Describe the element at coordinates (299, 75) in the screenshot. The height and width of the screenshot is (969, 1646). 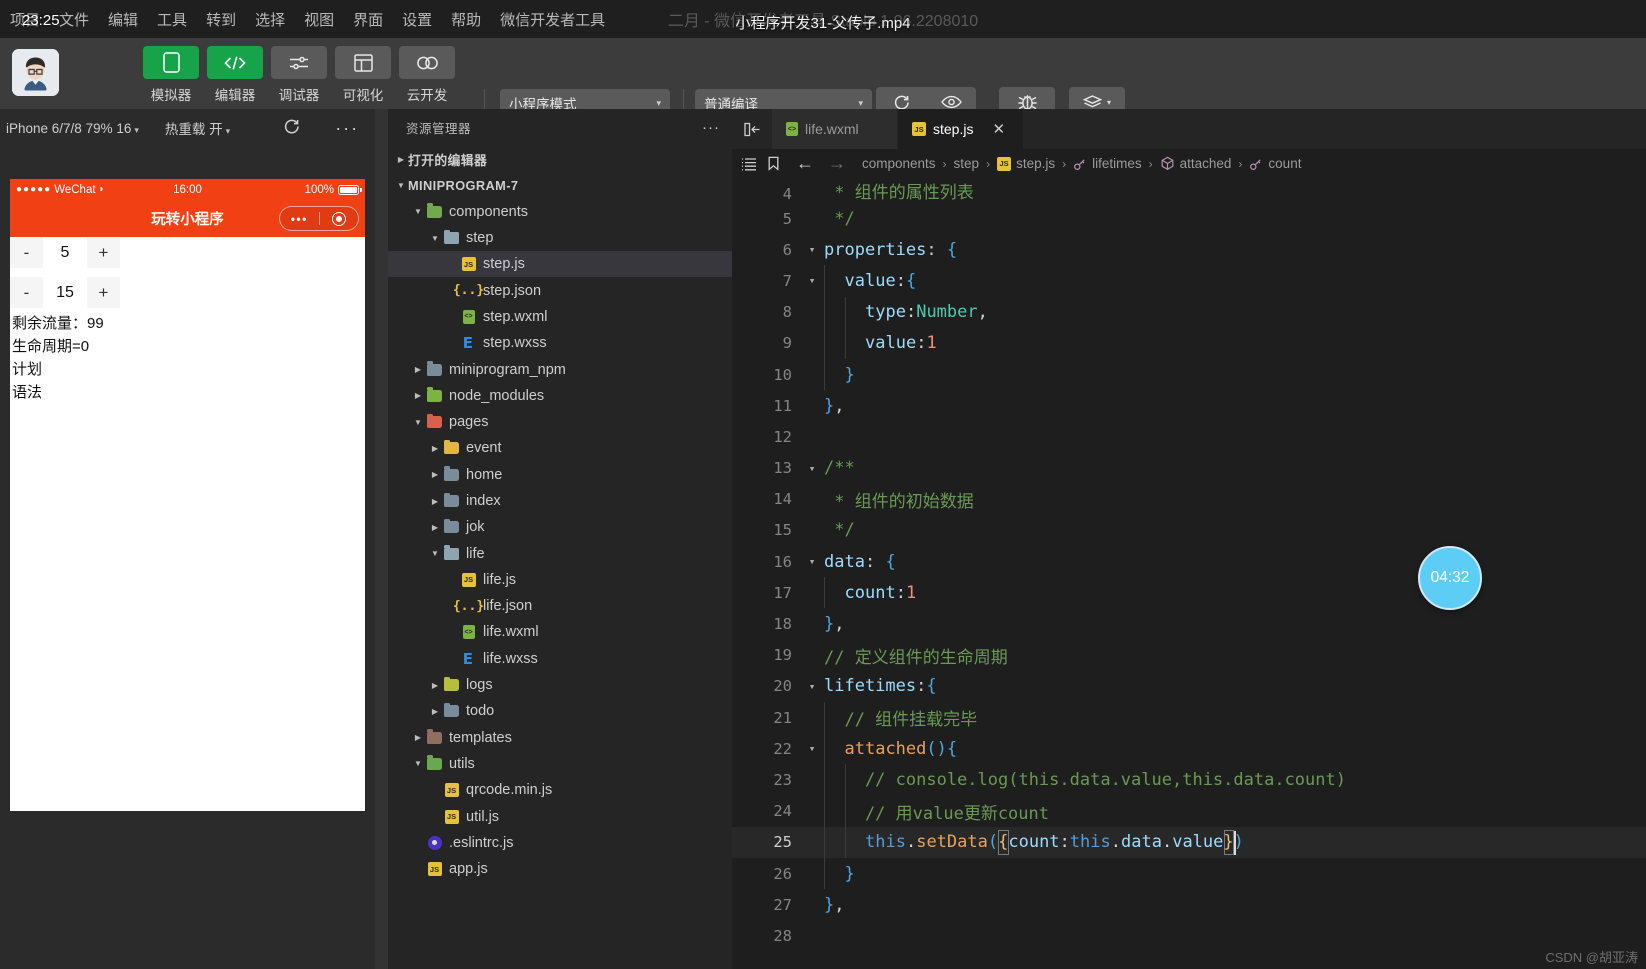
I see `toolbar-调试器: 调试器` at that location.